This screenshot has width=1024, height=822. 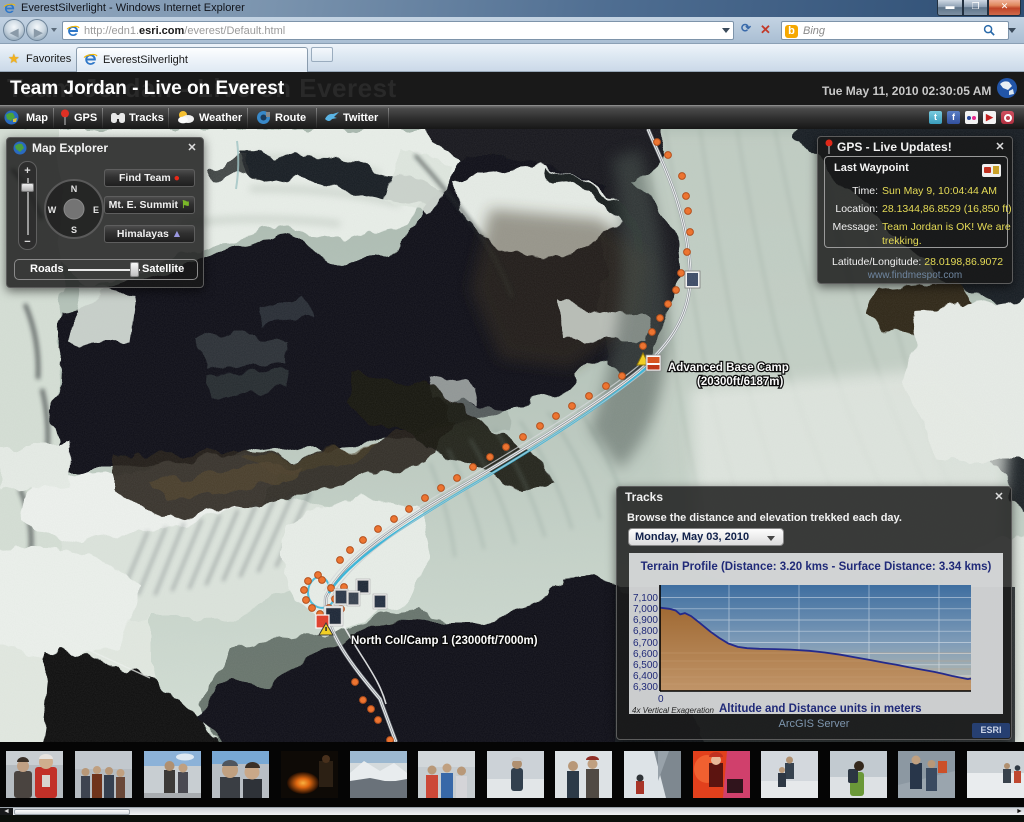 I want to click on svg-text: N, so click(x=74, y=189).